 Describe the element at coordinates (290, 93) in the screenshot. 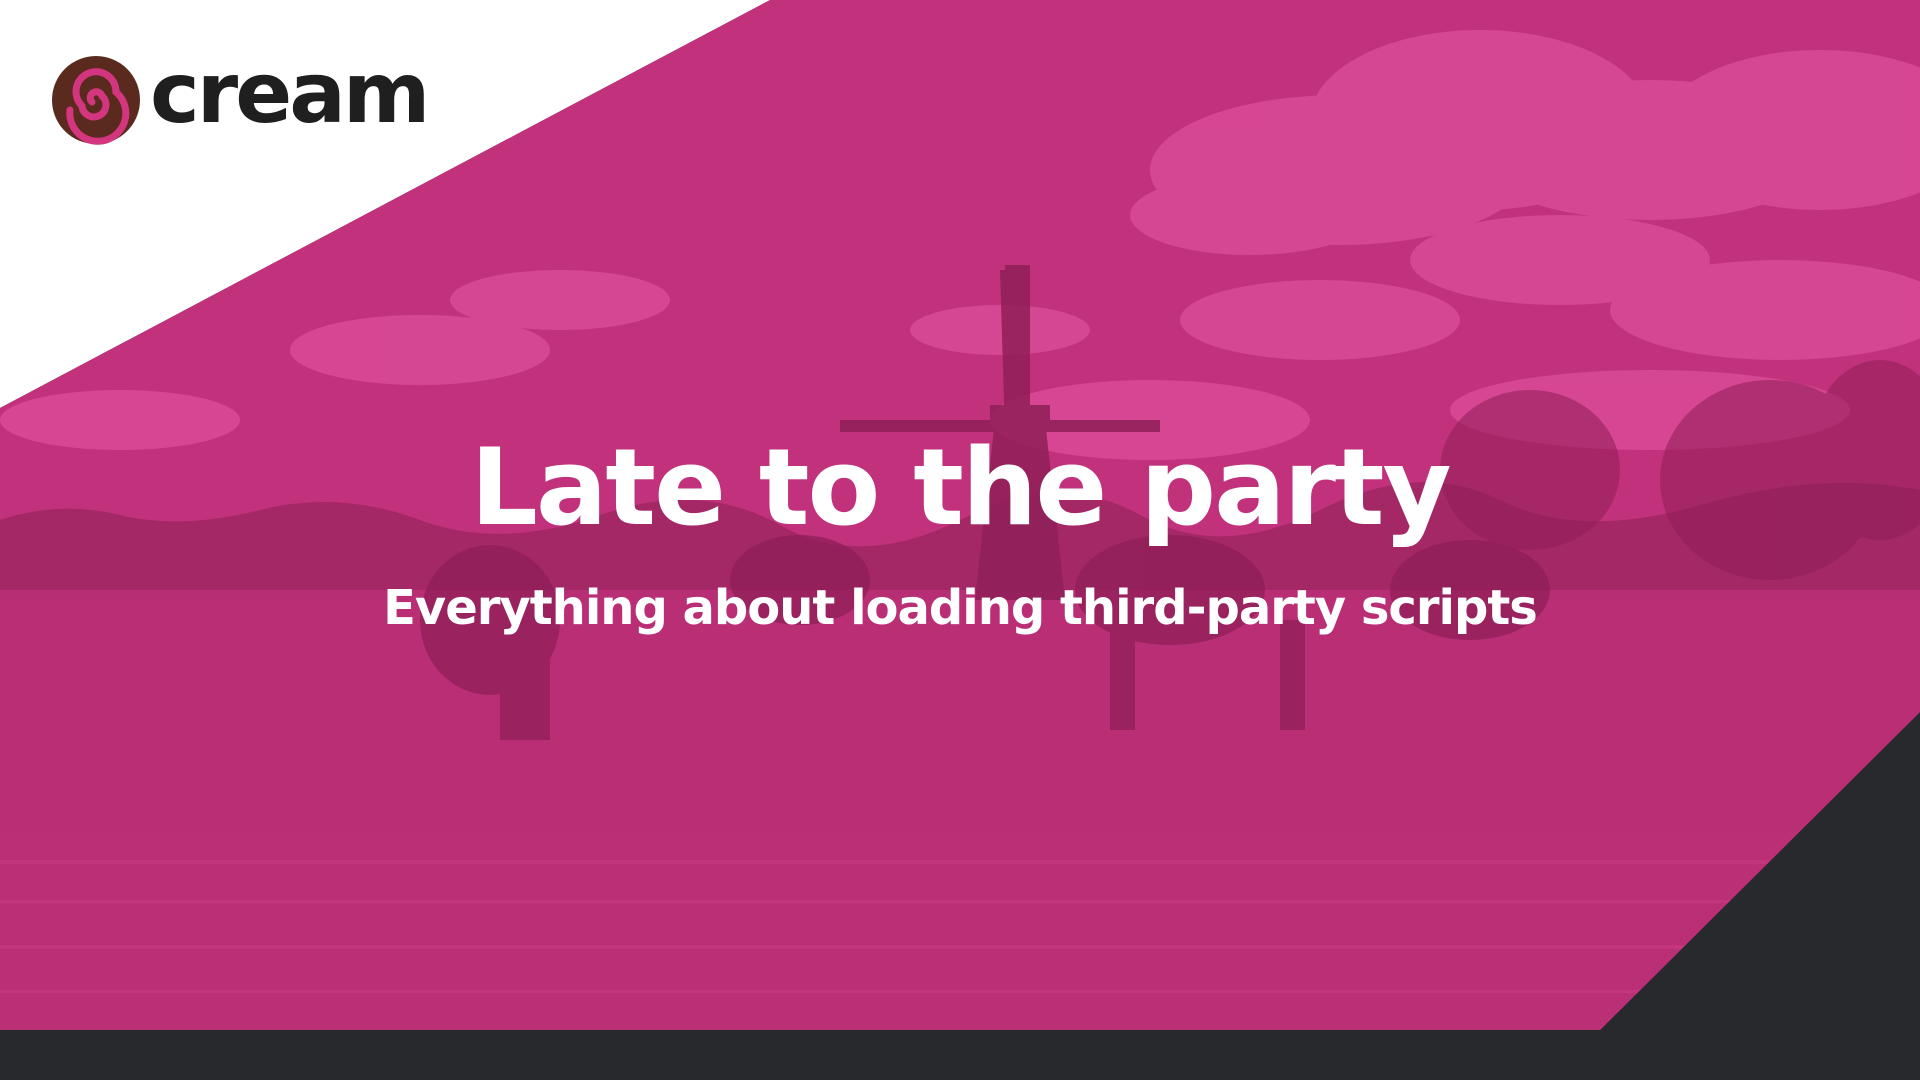

I see `brand-name: cream` at that location.